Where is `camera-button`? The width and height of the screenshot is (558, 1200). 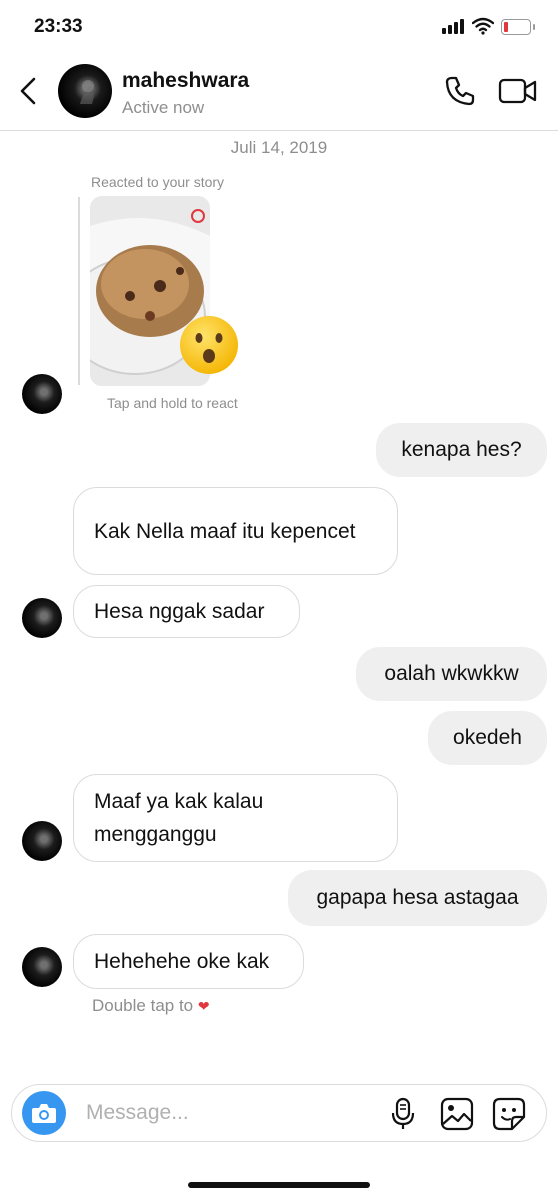 camera-button is located at coordinates (44, 1113).